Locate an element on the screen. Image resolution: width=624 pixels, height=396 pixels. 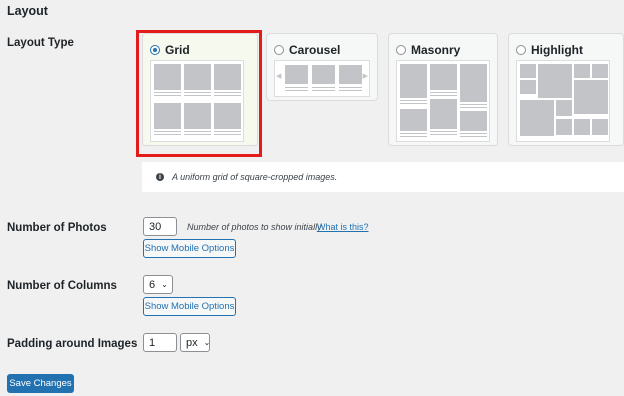
what-is-this-link: What is this? is located at coordinates (343, 227).